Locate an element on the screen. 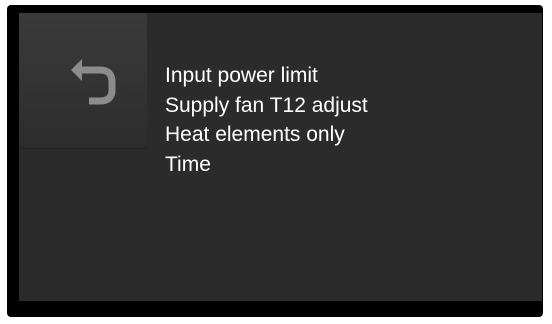  menu-item-input-power-limit: Input power limit is located at coordinates (266, 76).